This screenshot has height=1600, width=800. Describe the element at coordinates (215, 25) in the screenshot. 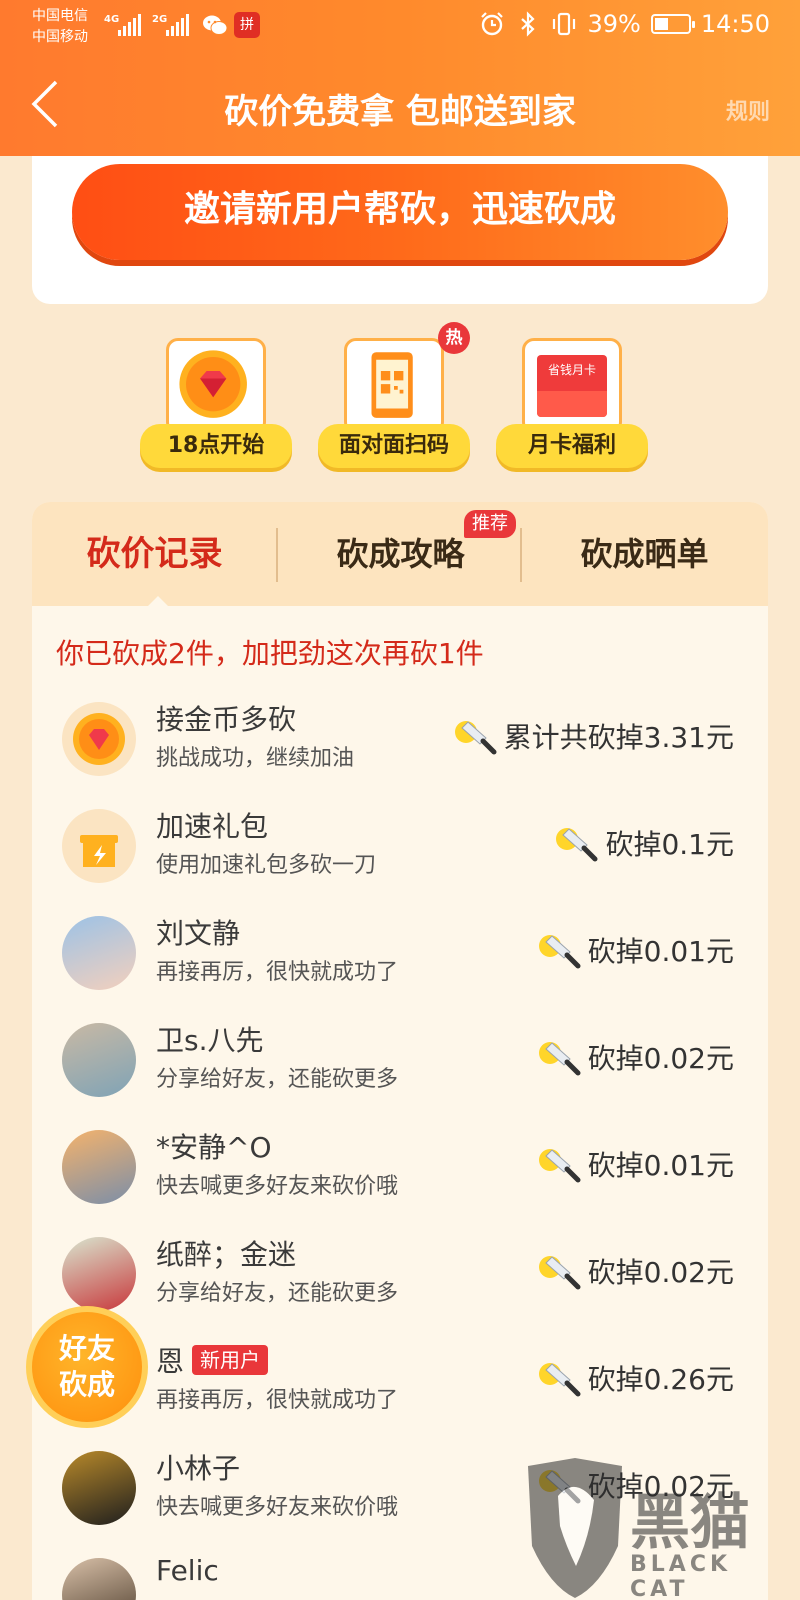

I see `wechat-icon` at that location.